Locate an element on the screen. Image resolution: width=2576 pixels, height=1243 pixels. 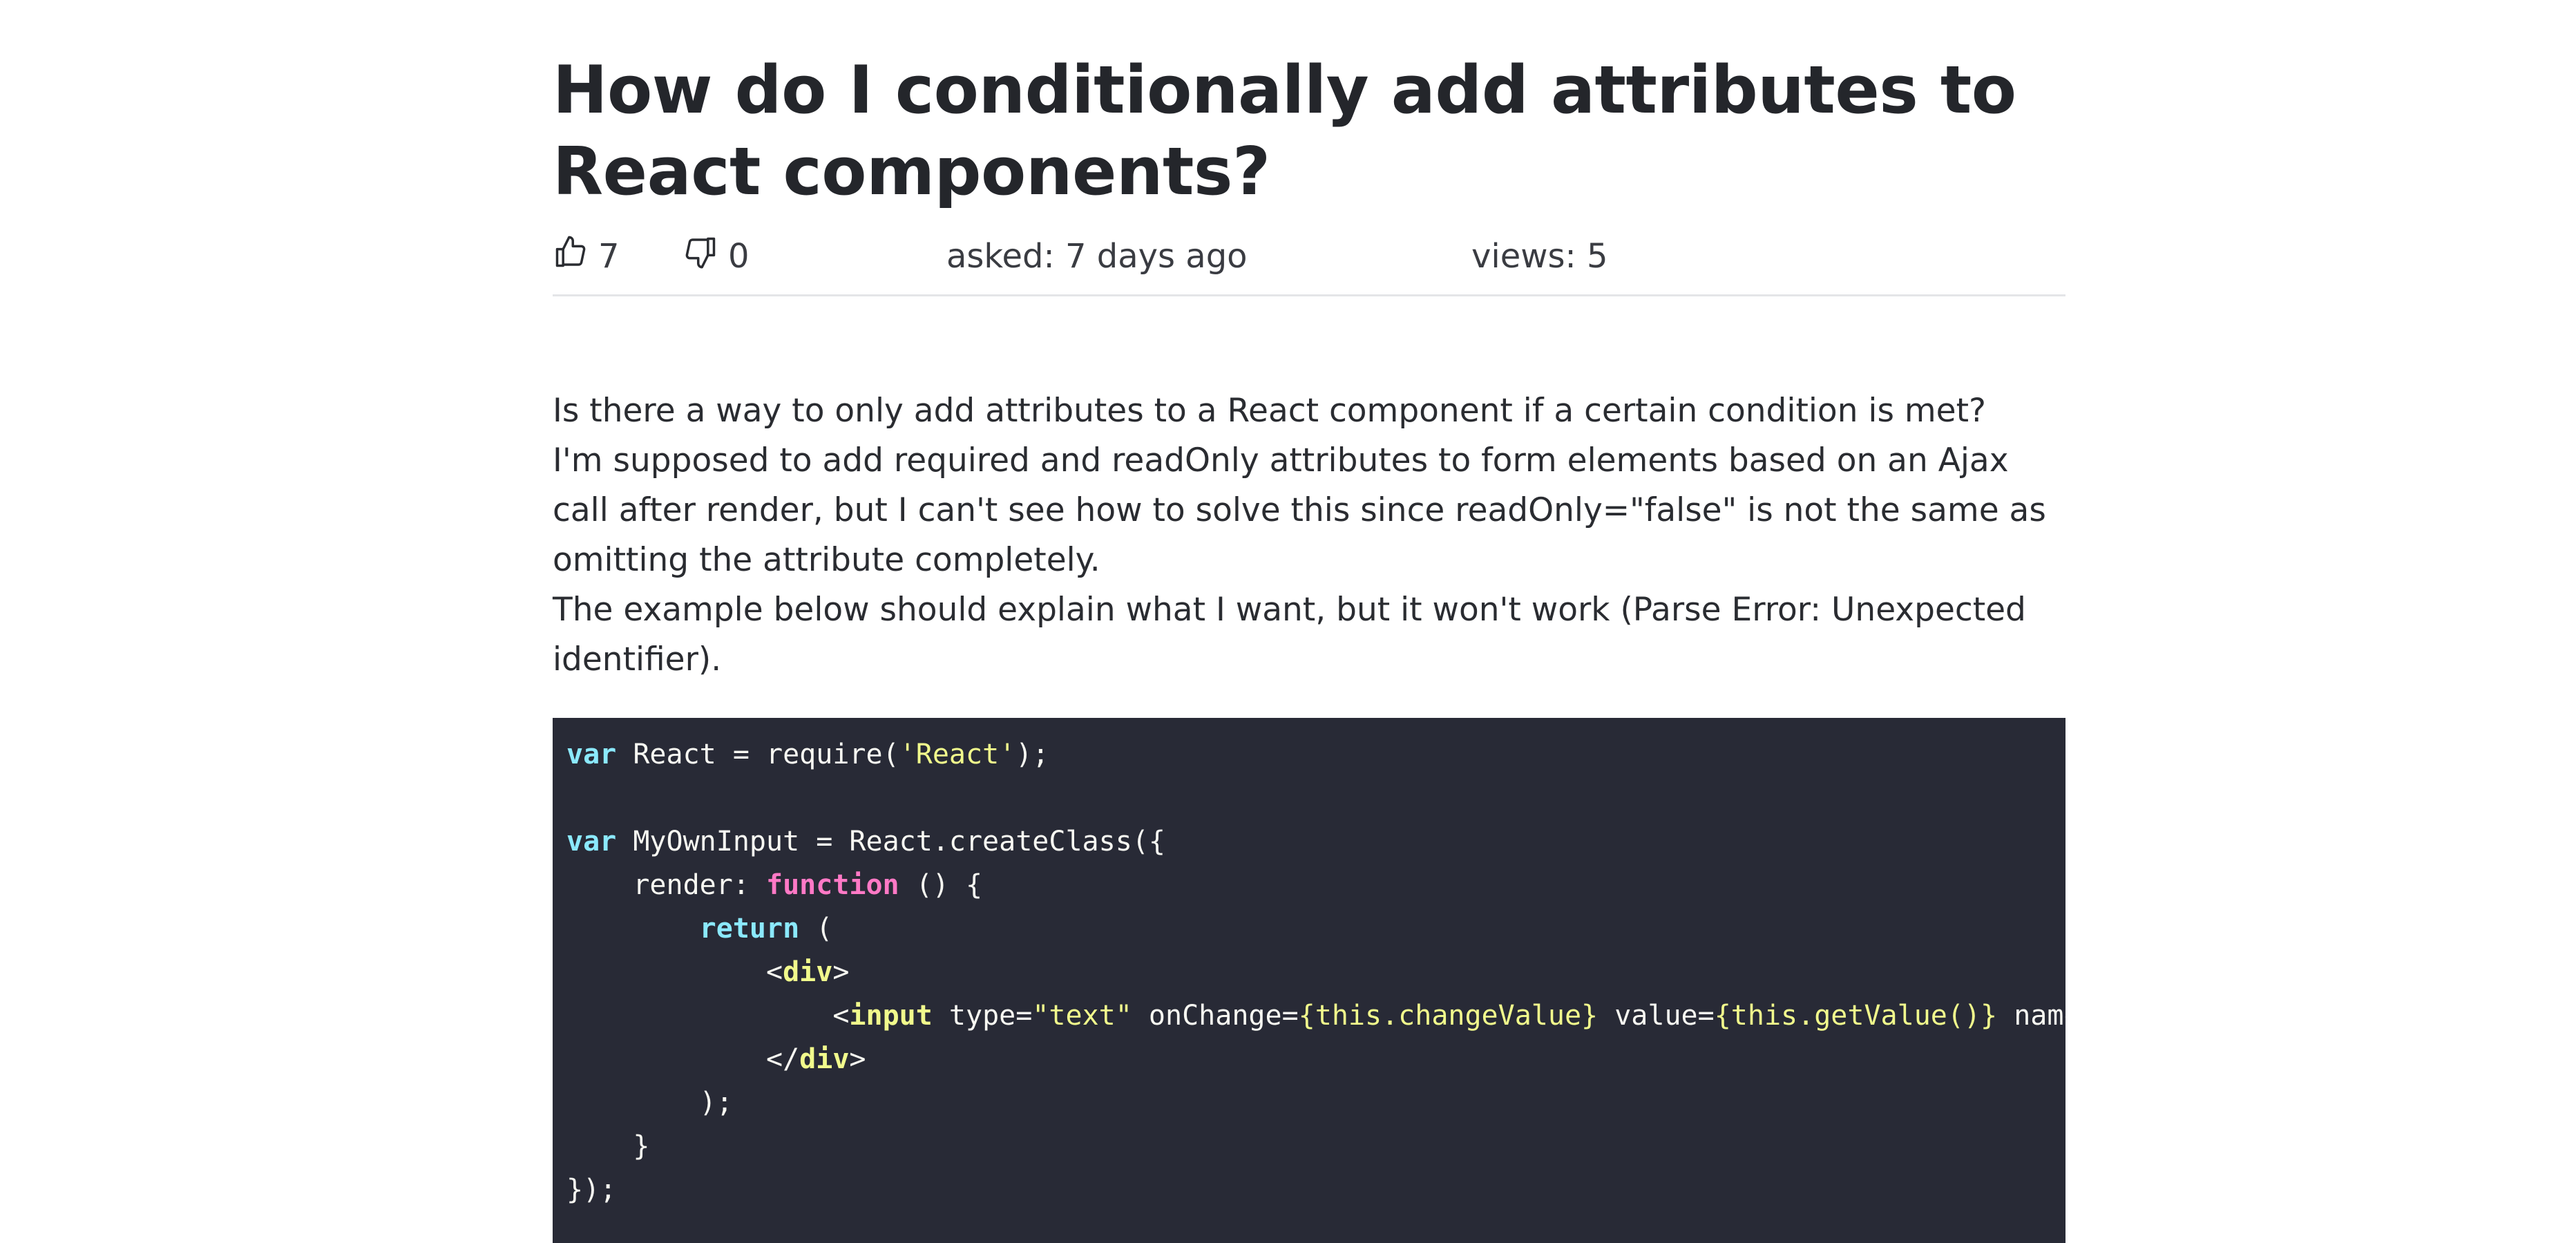
code-token: }); is located at coordinates (591, 1190).